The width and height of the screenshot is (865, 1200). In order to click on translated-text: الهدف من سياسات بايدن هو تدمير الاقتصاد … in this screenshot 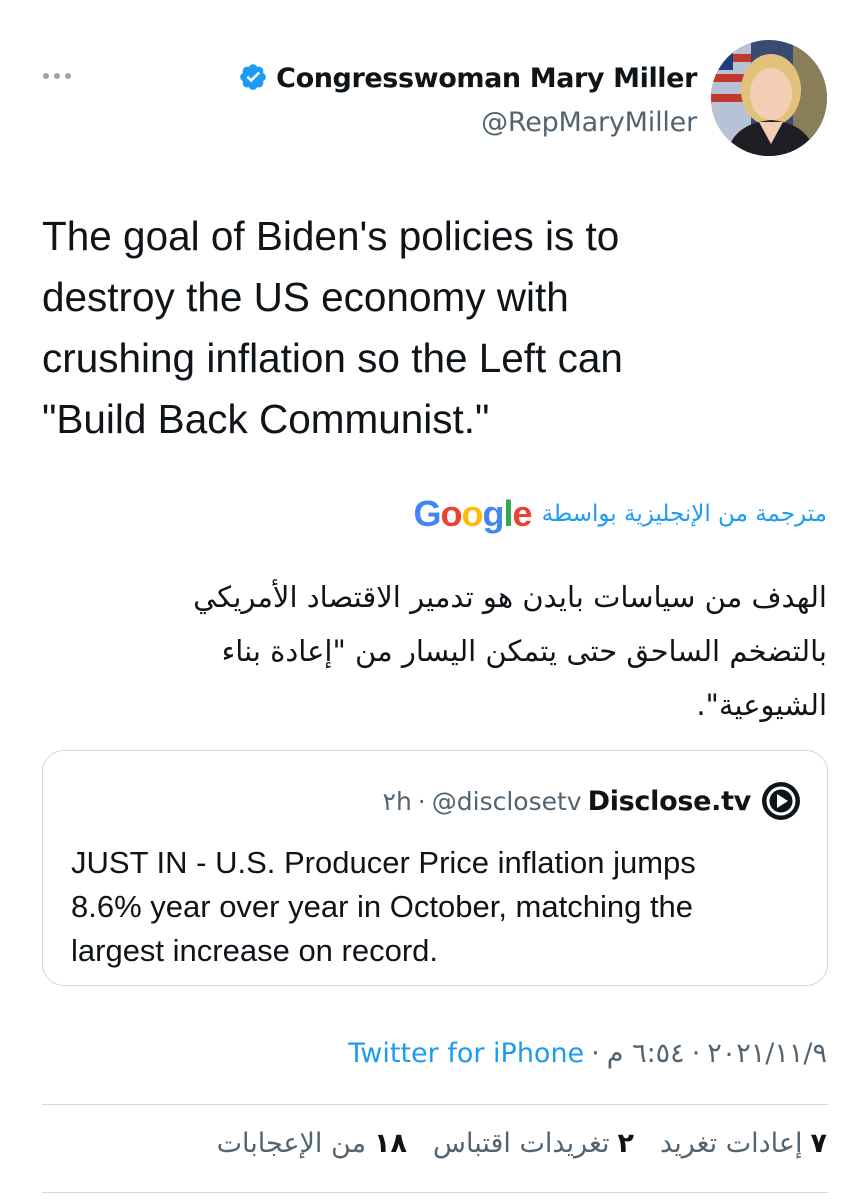, I will do `click(510, 651)`.